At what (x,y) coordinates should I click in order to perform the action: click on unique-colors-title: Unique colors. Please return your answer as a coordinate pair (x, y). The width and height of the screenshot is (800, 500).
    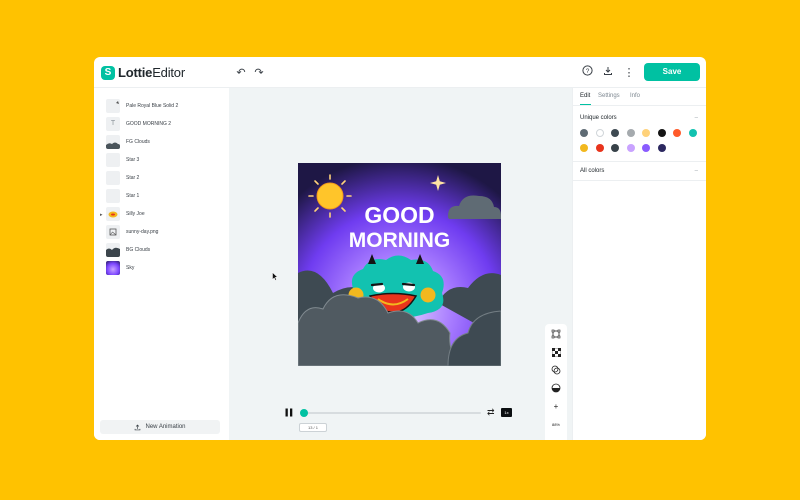
    Looking at the image, I should click on (598, 118).